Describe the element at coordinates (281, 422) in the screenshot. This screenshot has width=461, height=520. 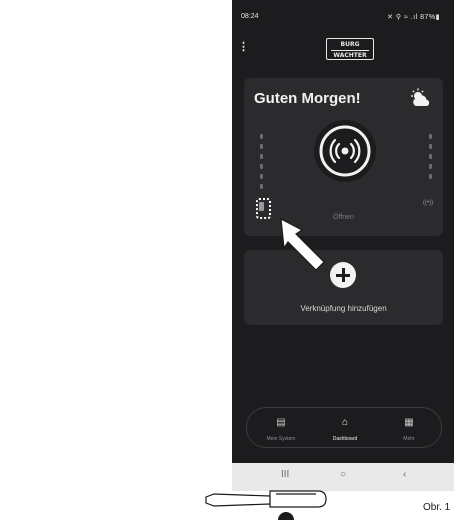
I see `list-icon: ▤` at that location.